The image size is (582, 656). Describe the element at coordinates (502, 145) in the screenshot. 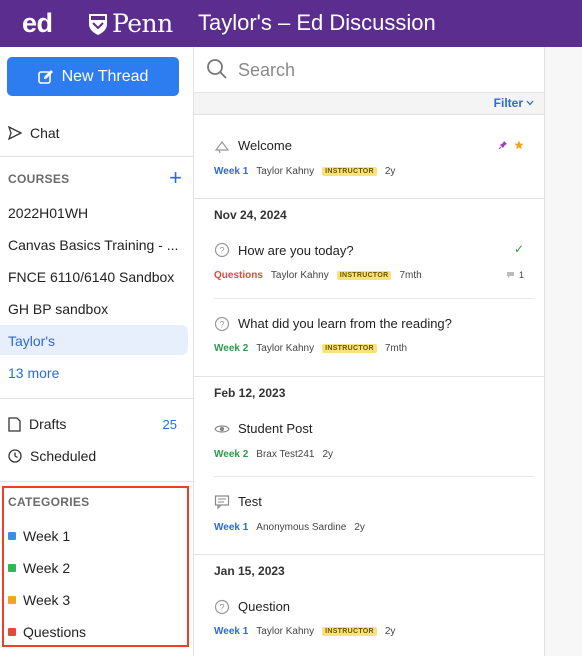

I see `pin-icon` at that location.